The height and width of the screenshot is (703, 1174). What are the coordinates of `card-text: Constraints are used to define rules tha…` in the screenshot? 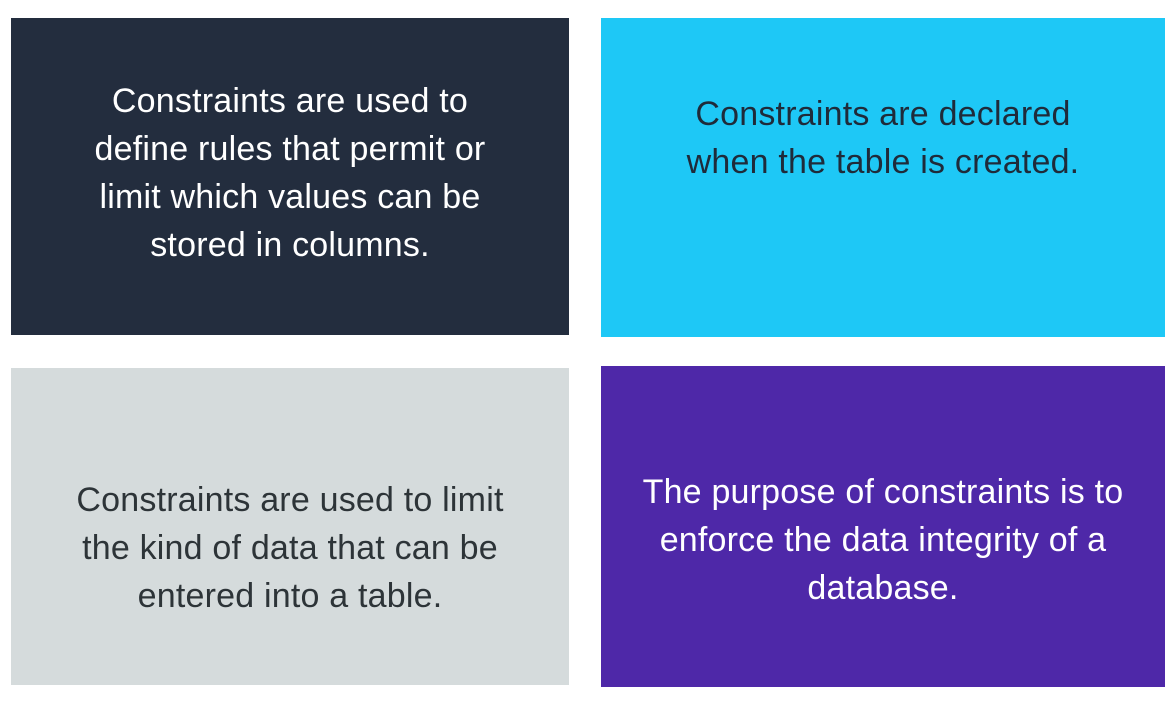 It's located at (290, 172).